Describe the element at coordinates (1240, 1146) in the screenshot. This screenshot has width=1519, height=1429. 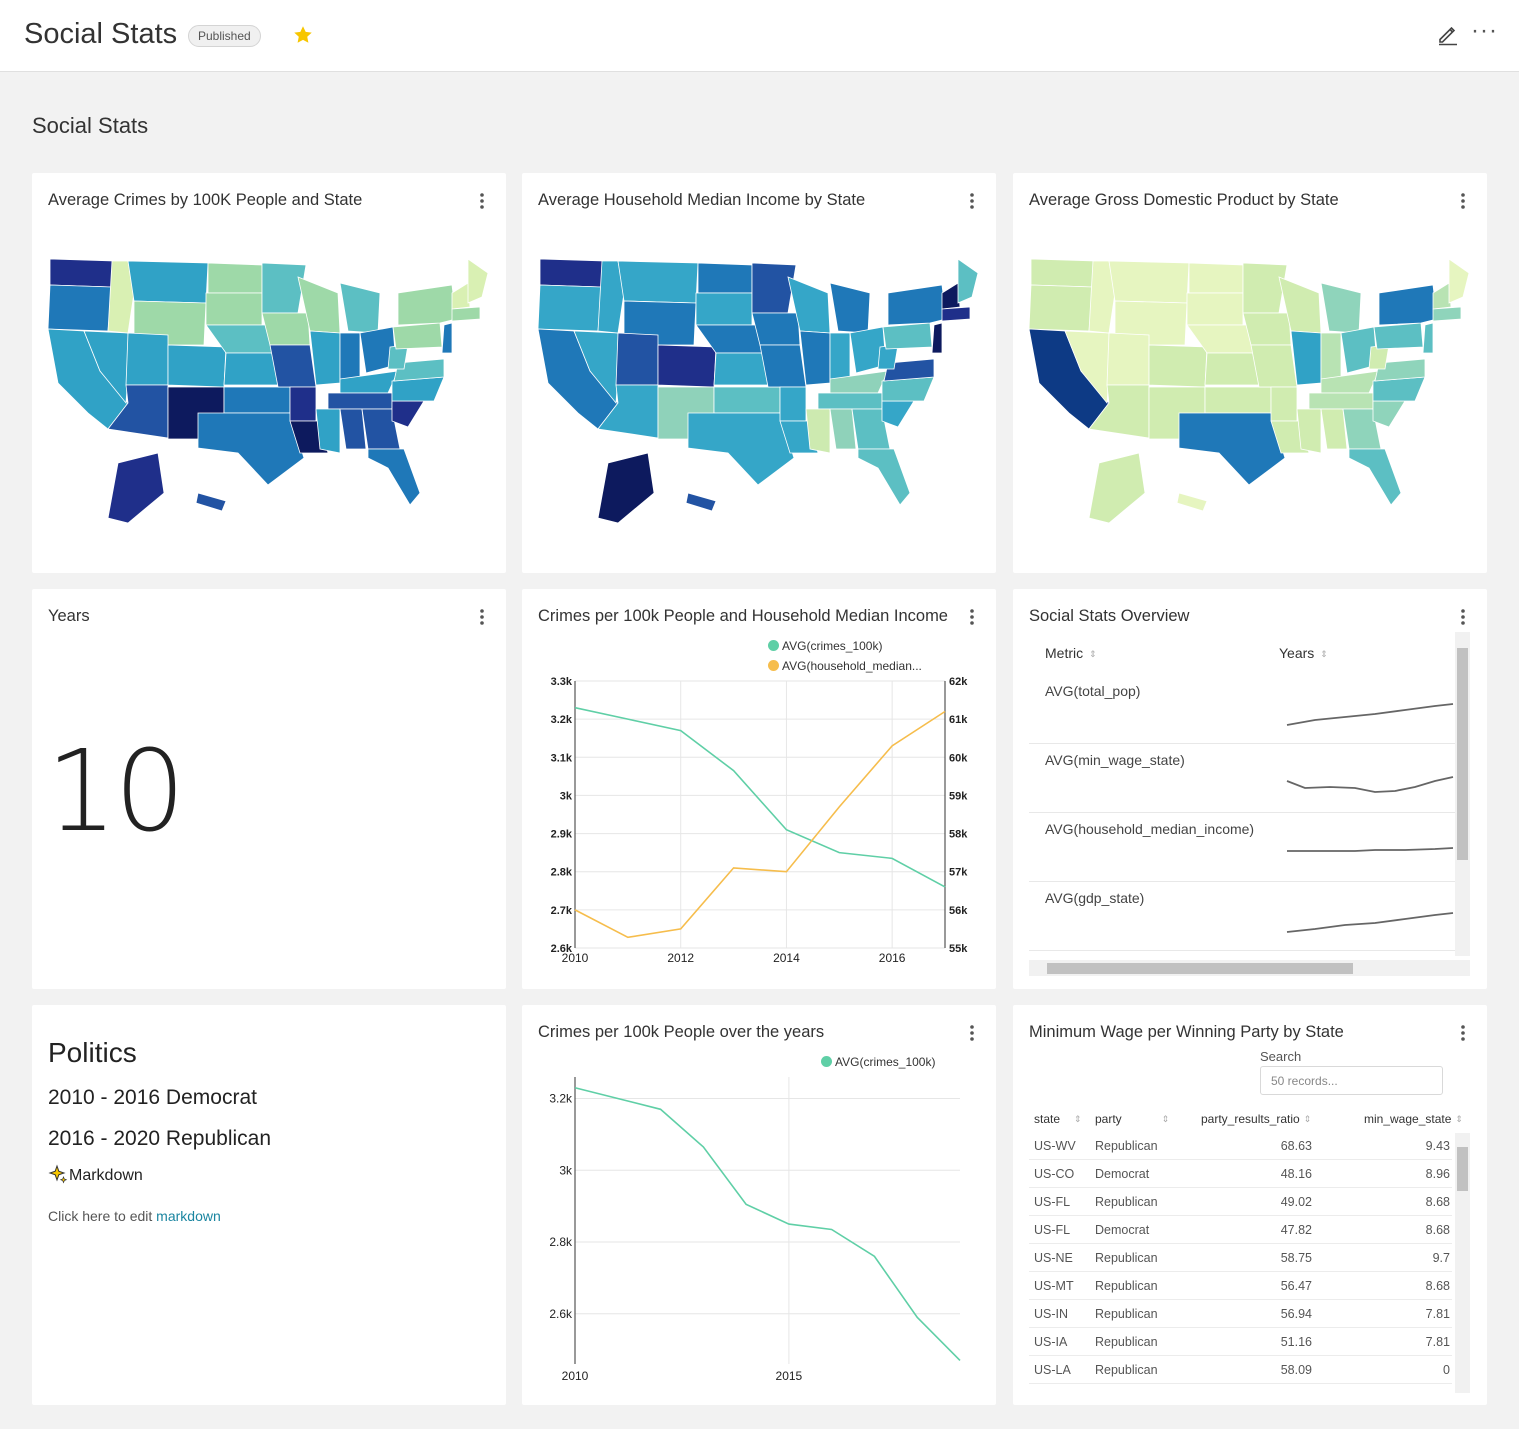
I see `table-row: US-WV Republican 68.63 9.43` at that location.